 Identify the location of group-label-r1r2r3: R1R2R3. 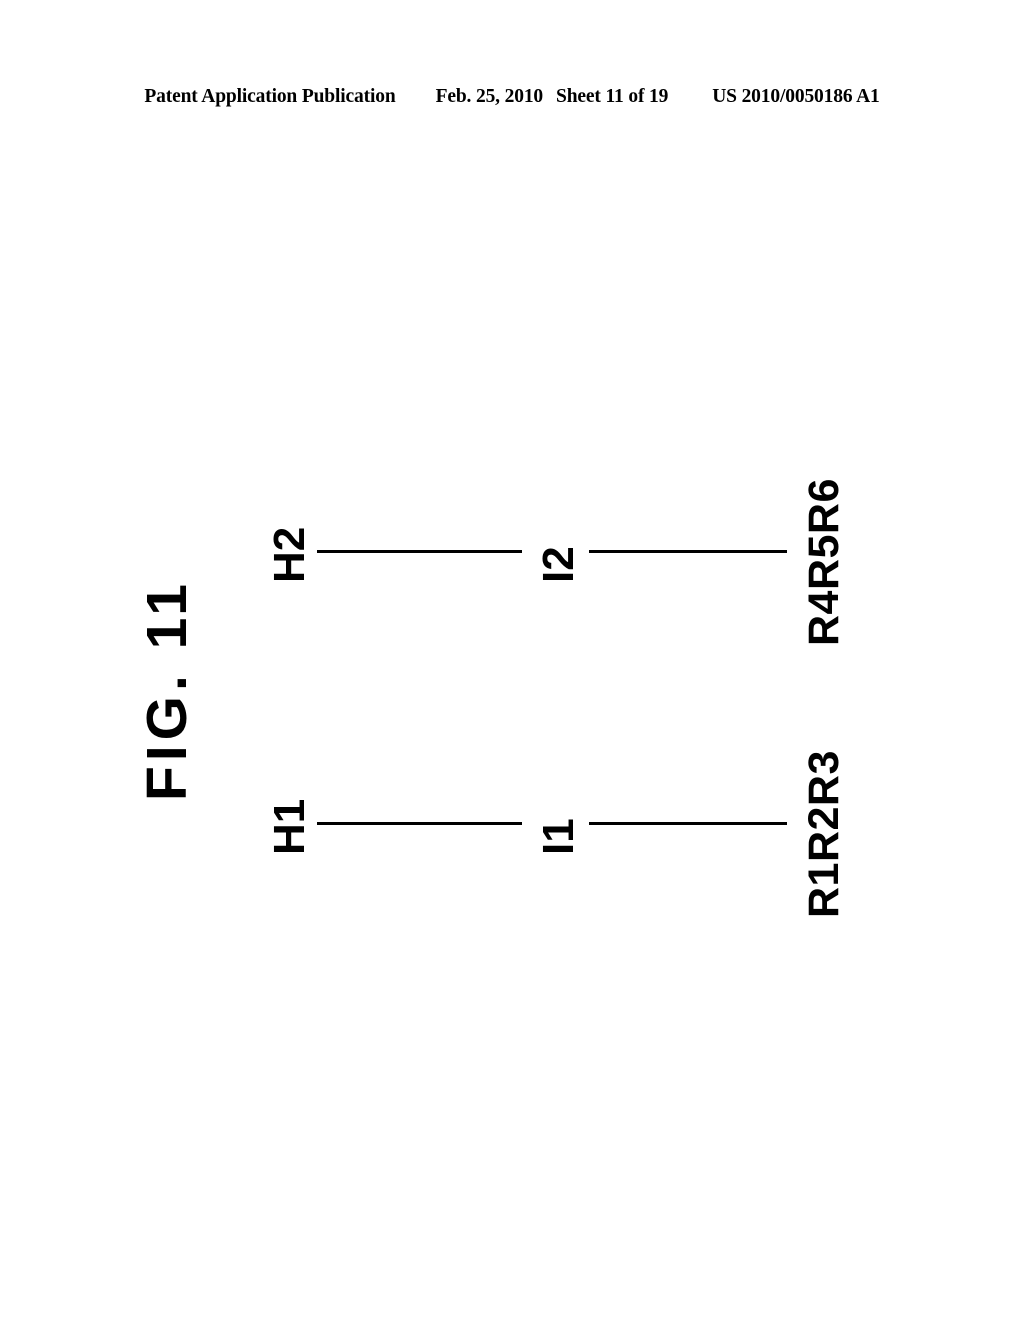
(824, 834).